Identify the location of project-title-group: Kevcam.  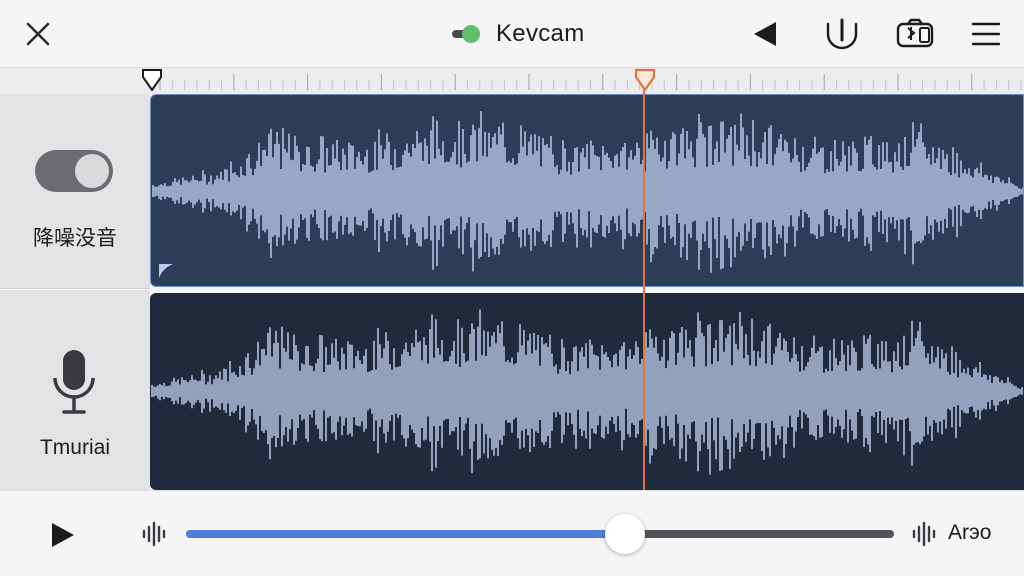
(518, 34).